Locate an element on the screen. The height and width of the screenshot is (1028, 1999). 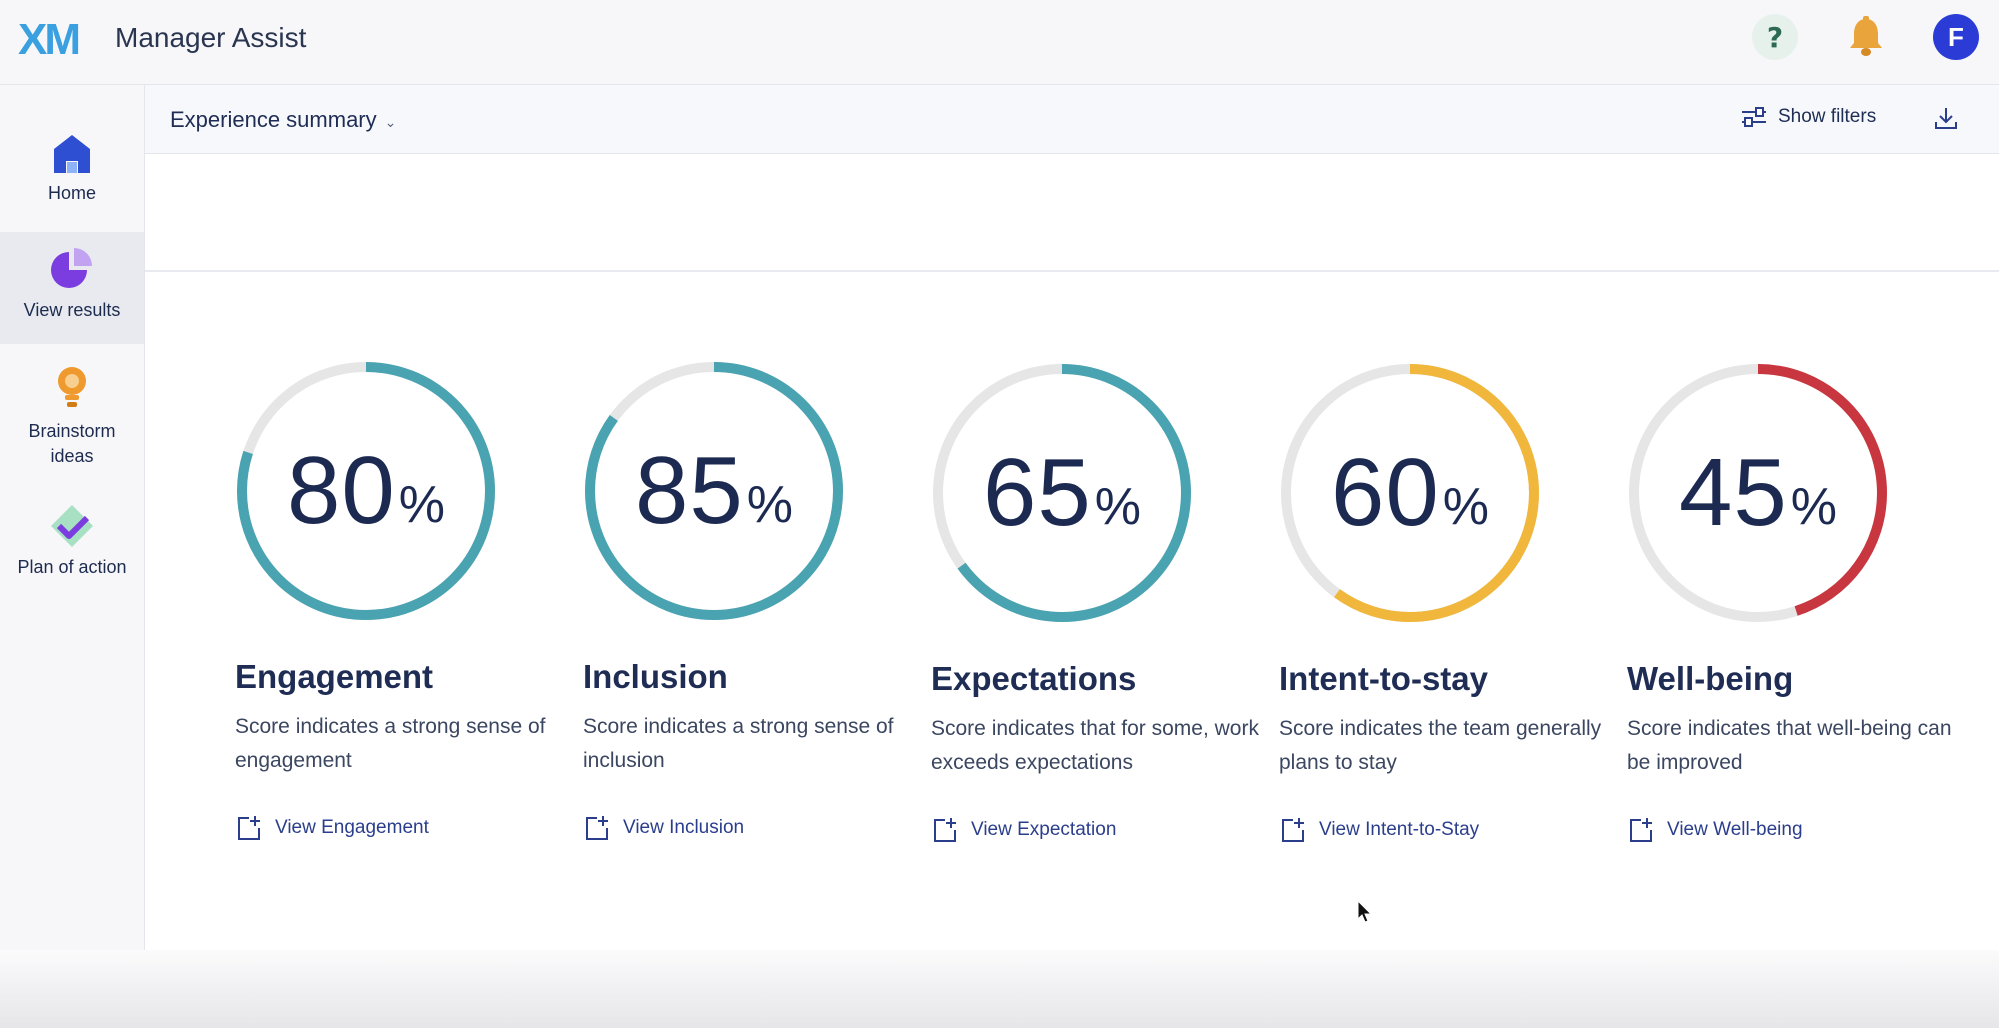
link-label: View Well-being is located at coordinates (1735, 829).